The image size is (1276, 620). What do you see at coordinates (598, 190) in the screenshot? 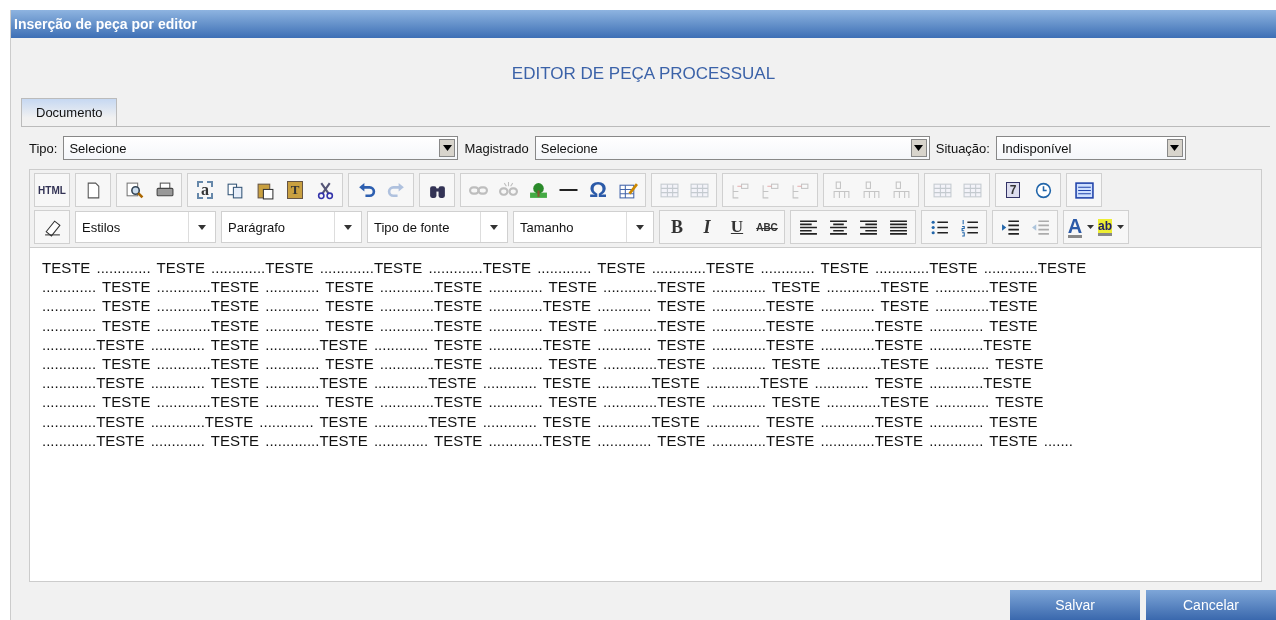
I see `omega-button: Ω` at bounding box center [598, 190].